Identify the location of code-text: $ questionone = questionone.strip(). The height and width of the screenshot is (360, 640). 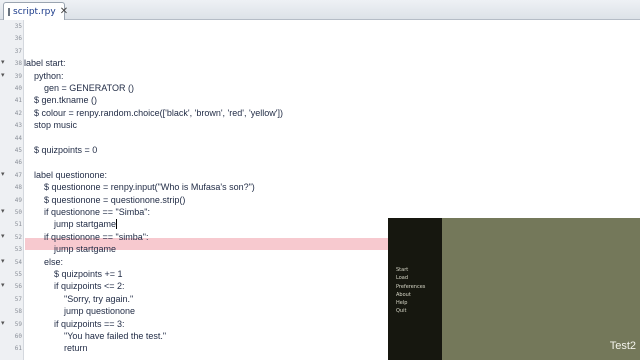
(115, 199).